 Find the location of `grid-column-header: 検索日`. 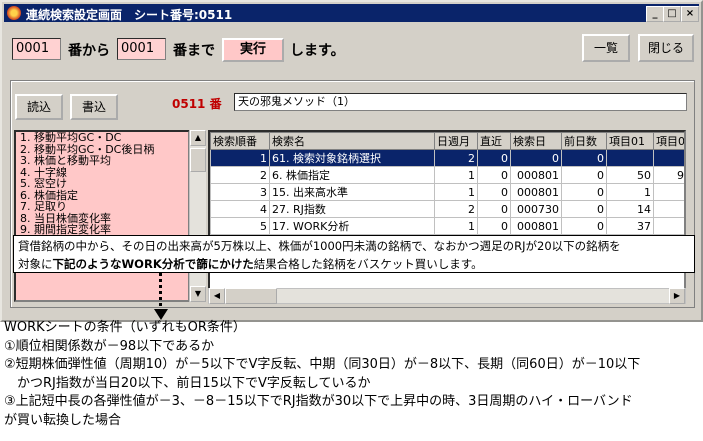

grid-column-header: 検索日 is located at coordinates (536, 141).